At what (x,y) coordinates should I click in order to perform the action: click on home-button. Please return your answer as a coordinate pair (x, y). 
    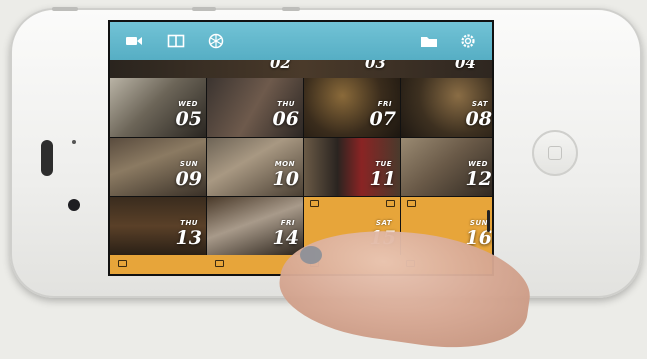
    Looking at the image, I should click on (555, 153).